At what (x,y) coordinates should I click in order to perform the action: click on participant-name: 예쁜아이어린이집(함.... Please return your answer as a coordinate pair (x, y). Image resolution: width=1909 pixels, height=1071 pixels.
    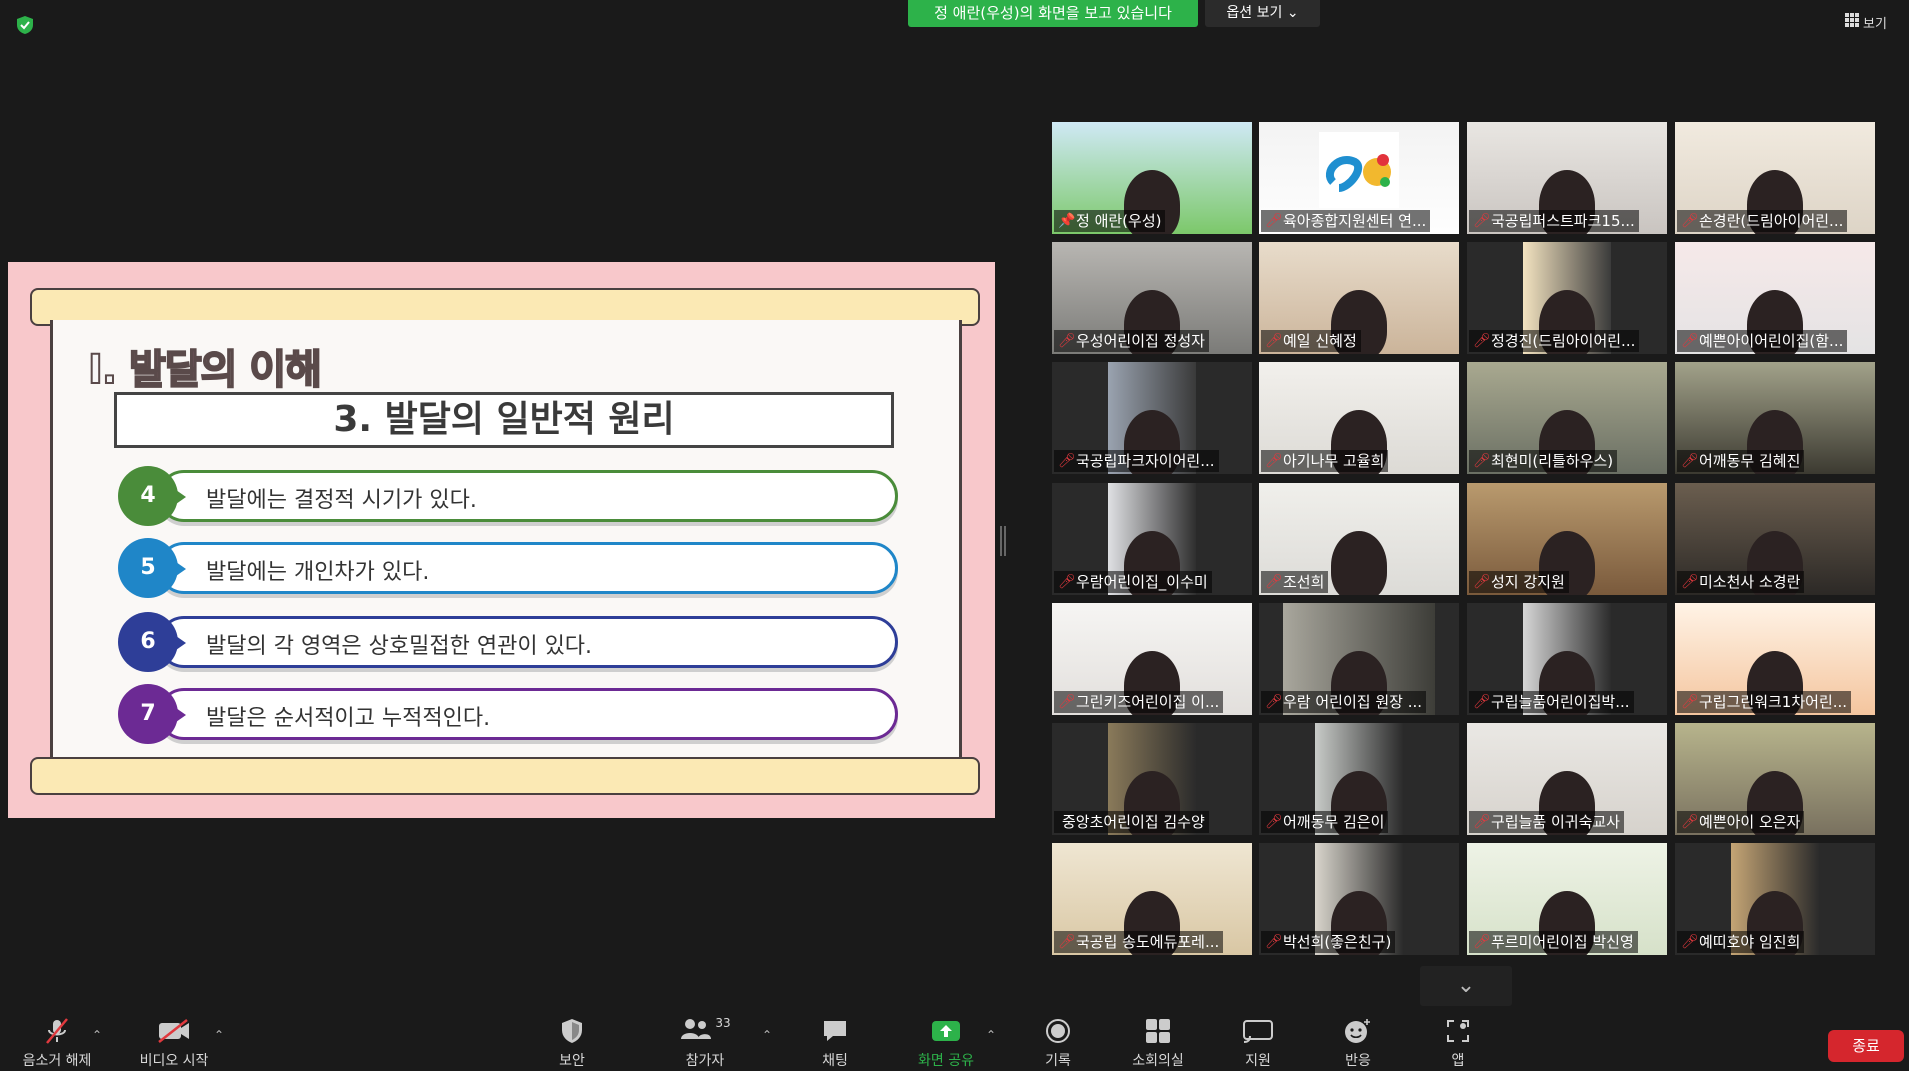
    Looking at the image, I should click on (1771, 341).